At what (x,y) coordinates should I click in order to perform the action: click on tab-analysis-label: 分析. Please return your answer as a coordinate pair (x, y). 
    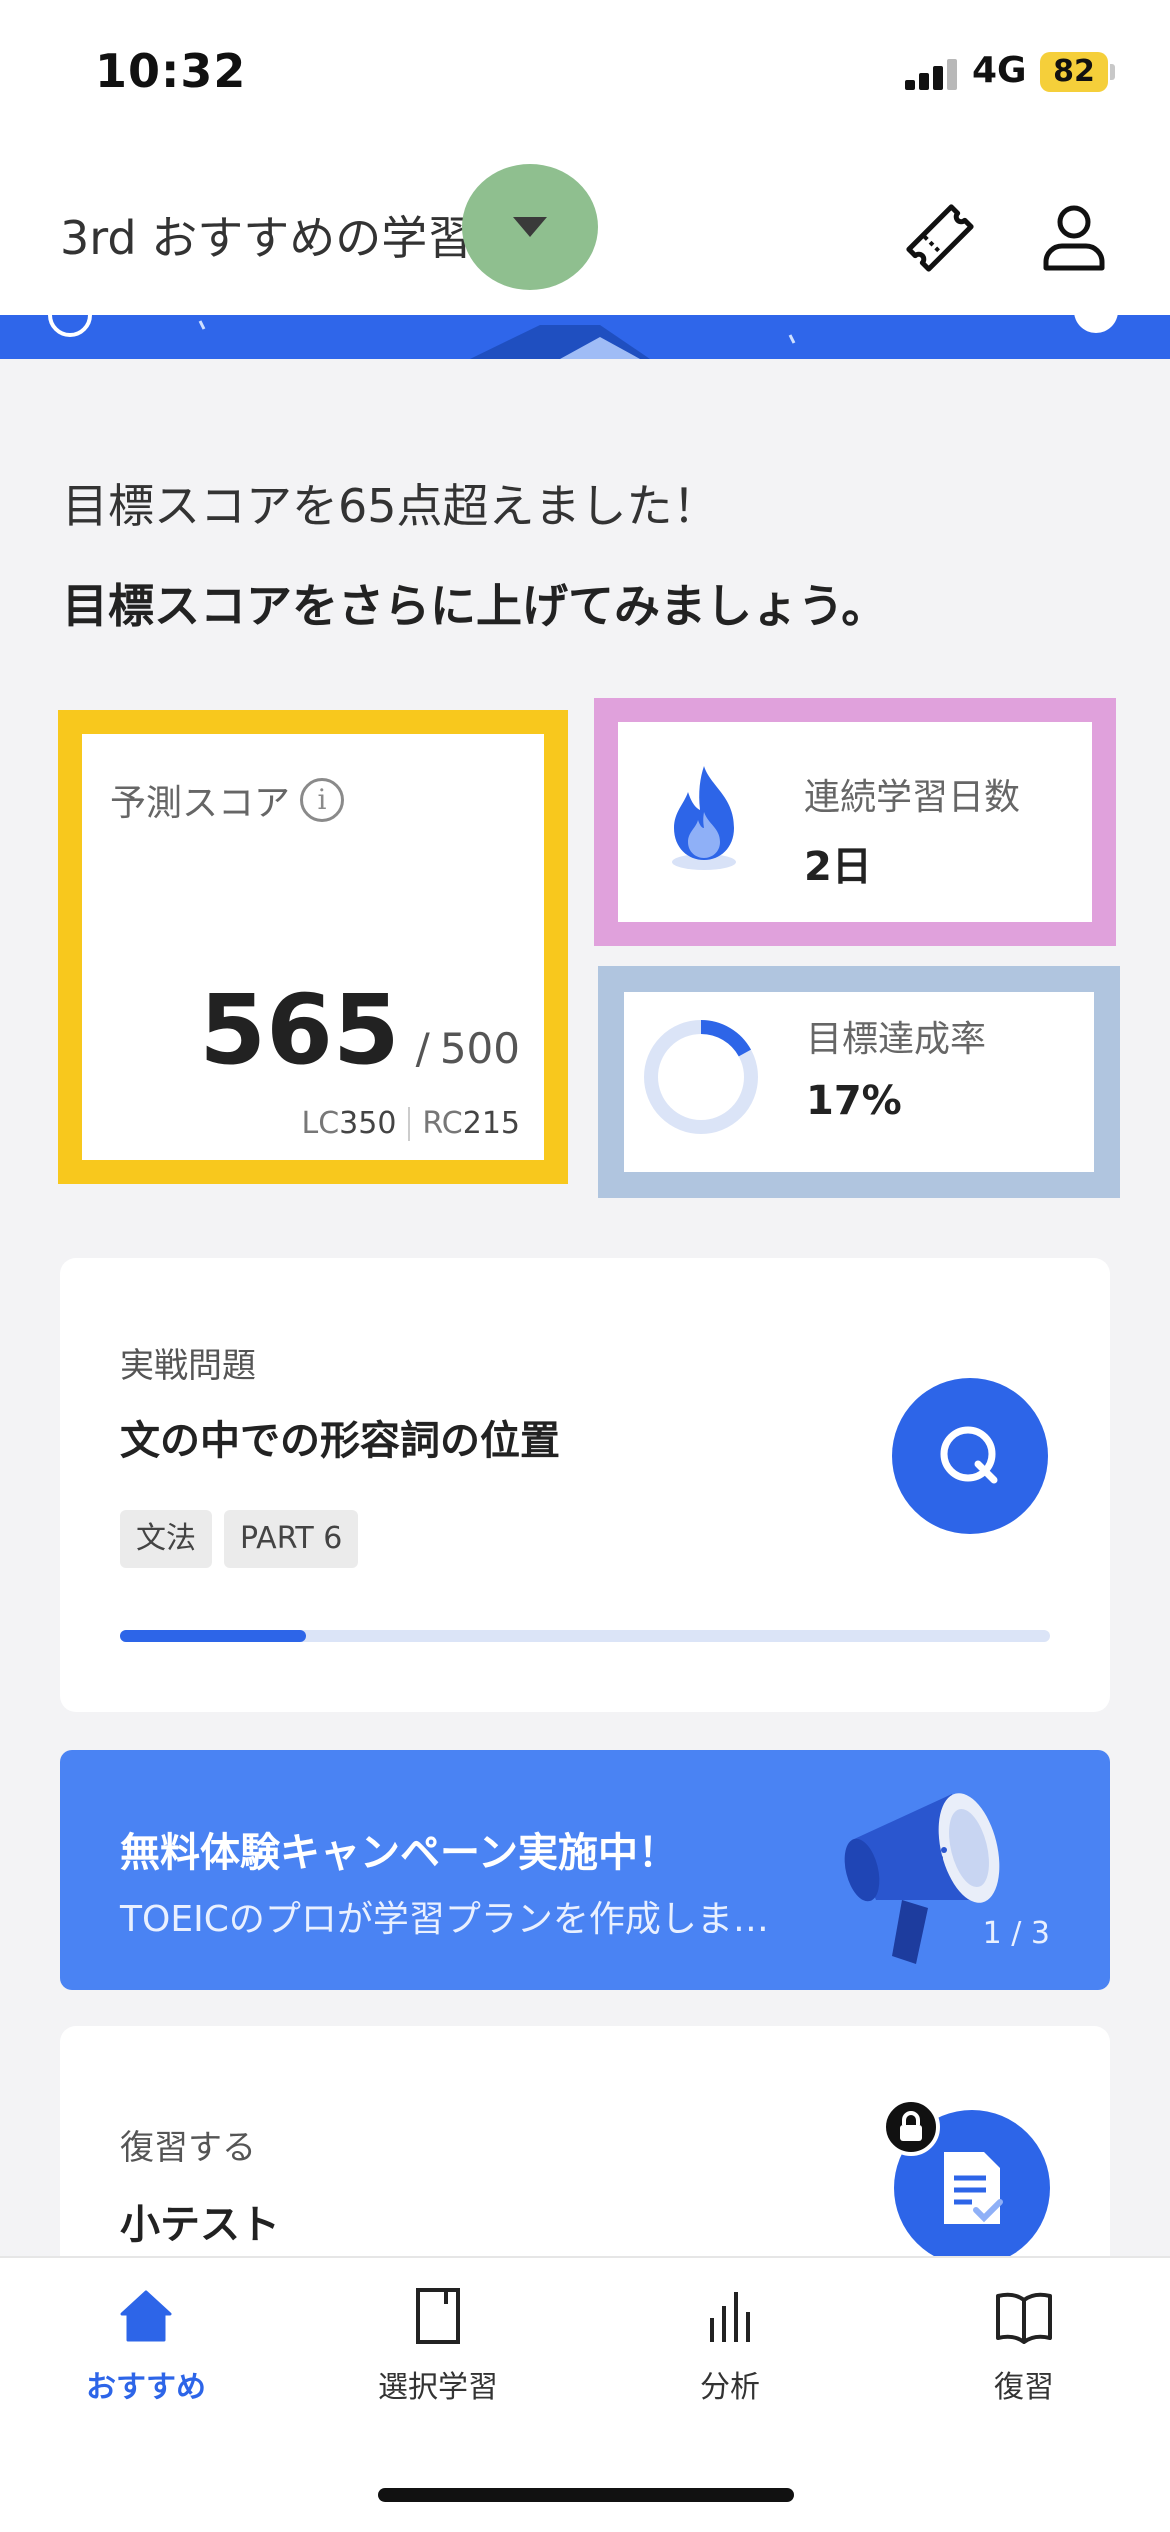
    Looking at the image, I should click on (730, 2387).